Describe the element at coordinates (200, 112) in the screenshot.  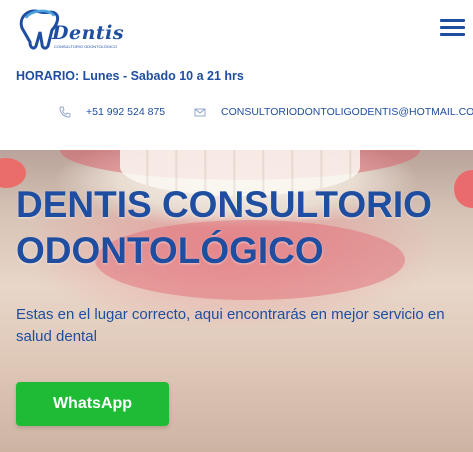
I see `envelope-icon` at that location.